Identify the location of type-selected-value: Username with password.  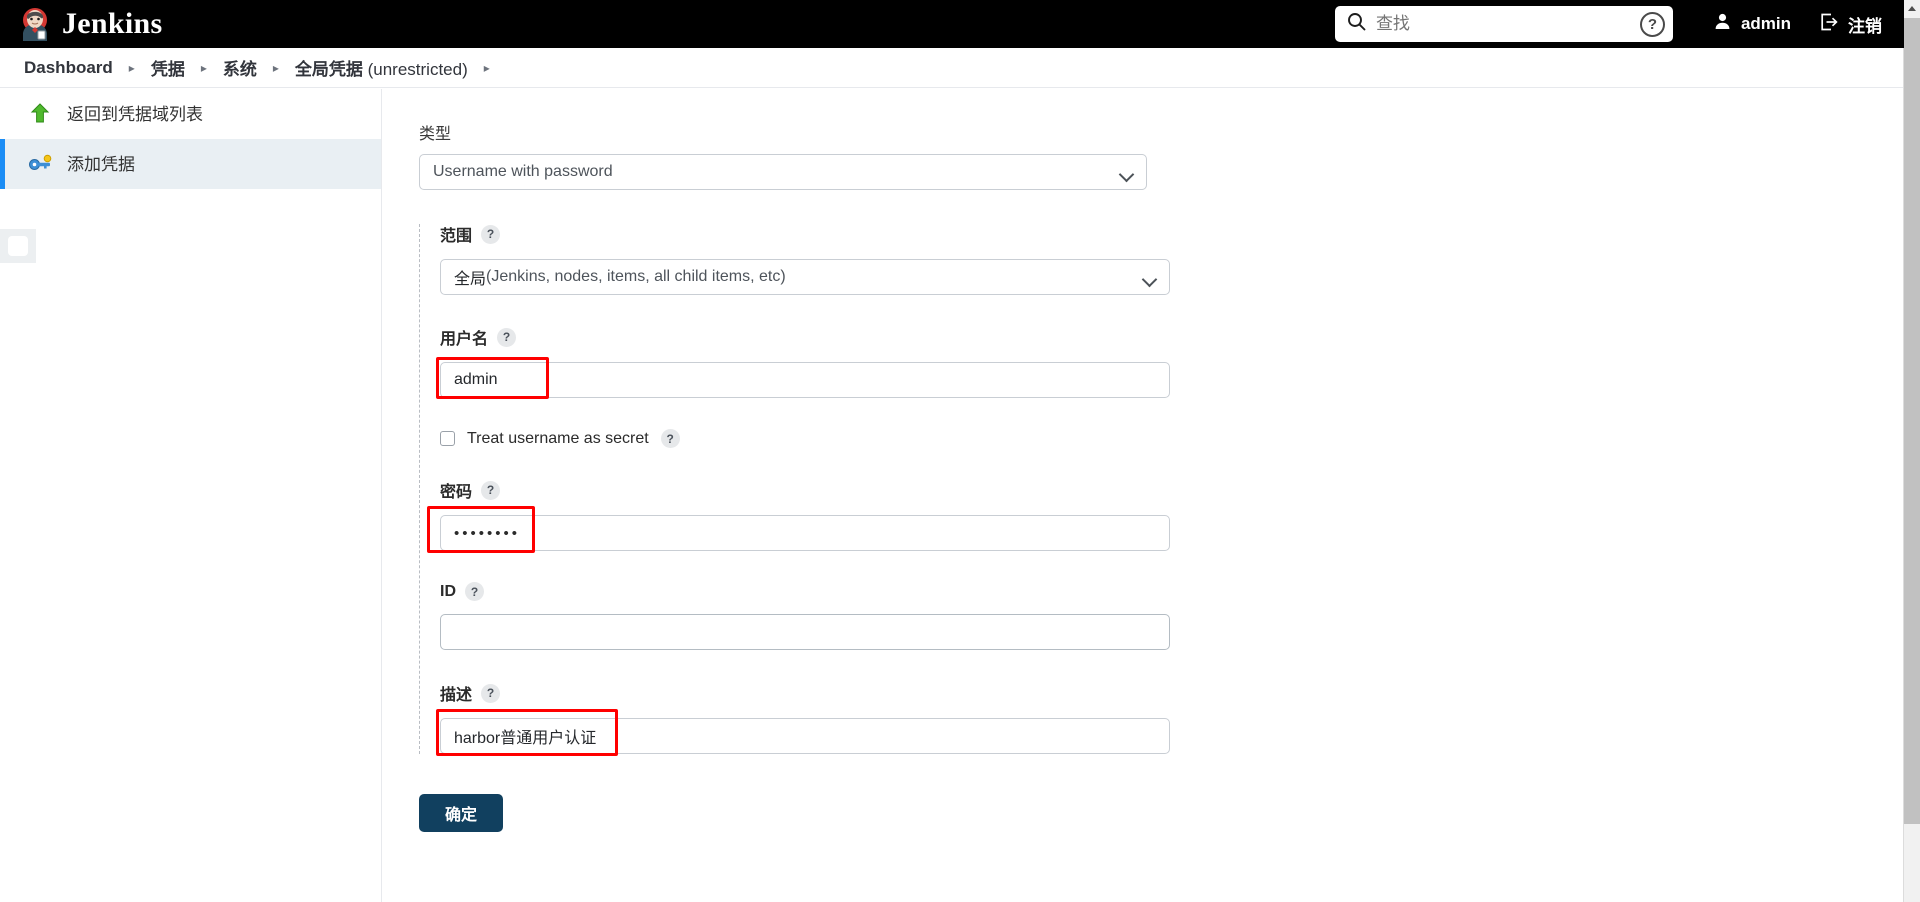
(523, 171).